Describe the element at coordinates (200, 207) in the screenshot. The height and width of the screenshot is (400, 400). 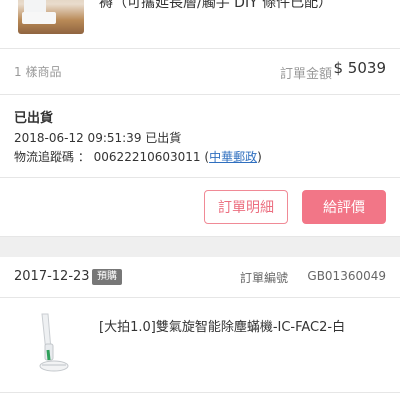
I see `order-actions: 訂單明細 給評價` at that location.